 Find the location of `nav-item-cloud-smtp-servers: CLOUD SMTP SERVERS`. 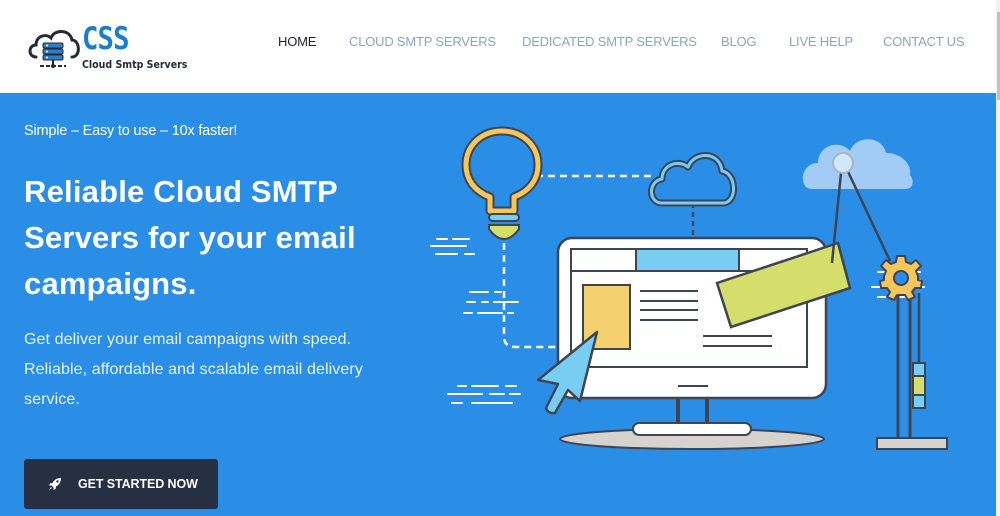

nav-item-cloud-smtp-servers: CLOUD SMTP SERVERS is located at coordinates (422, 41).